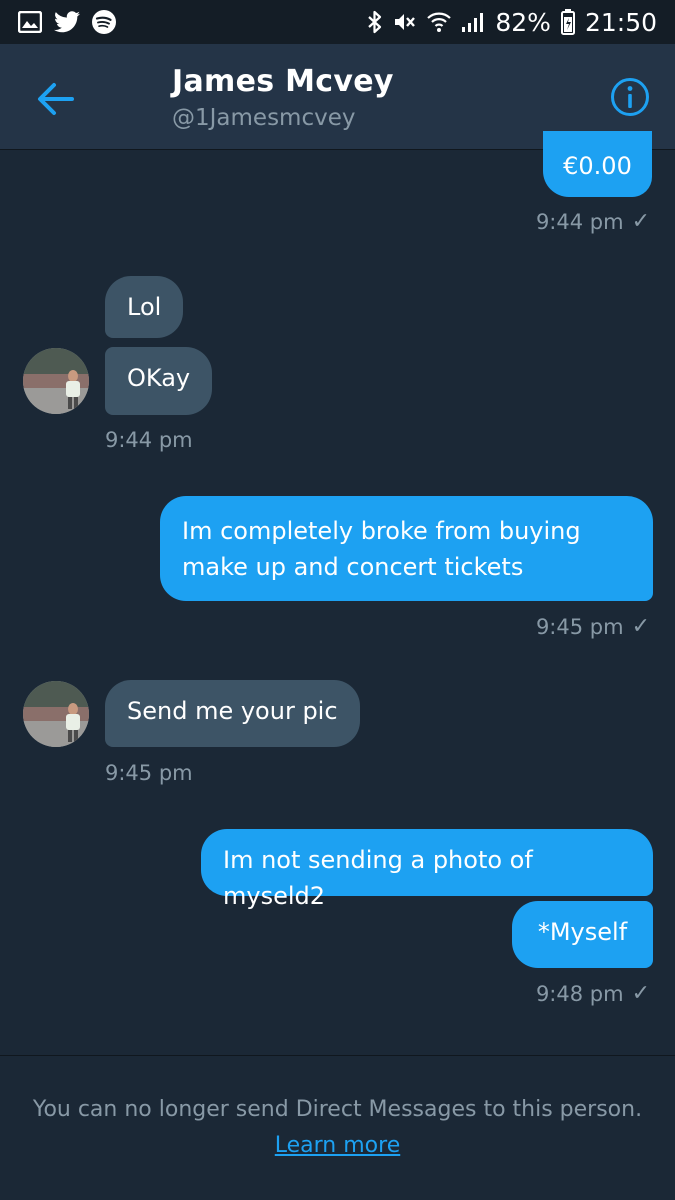  Describe the element at coordinates (337, 1145) in the screenshot. I see `learn-more-link: Learn more` at that location.